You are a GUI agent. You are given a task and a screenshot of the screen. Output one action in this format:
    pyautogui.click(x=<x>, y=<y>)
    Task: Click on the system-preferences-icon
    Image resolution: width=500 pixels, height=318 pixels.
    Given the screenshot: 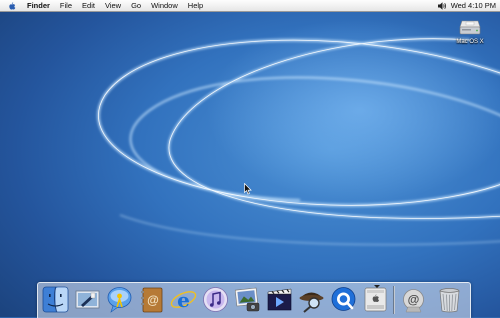 What is the action you would take?
    pyautogui.click(x=375, y=299)
    